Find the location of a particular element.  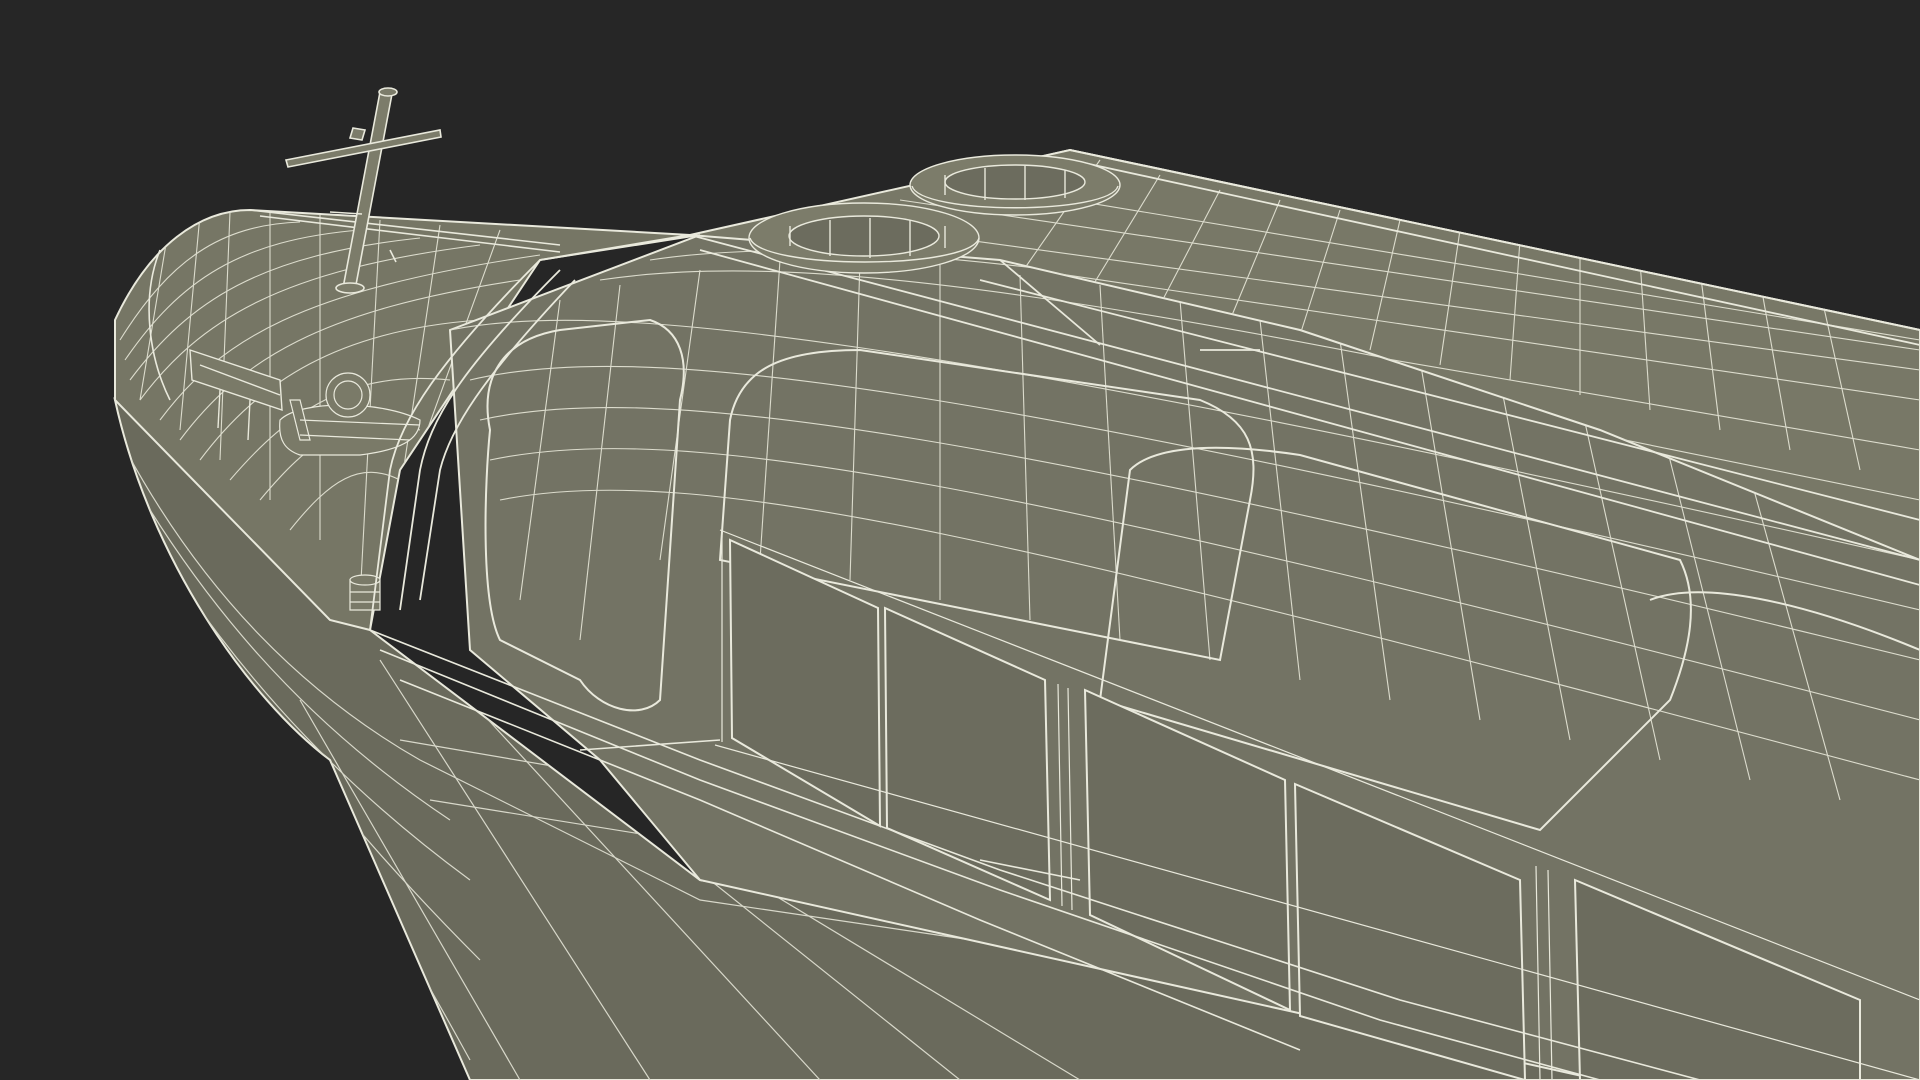

lifebuoy-ring-rear is located at coordinates (1015, 185).